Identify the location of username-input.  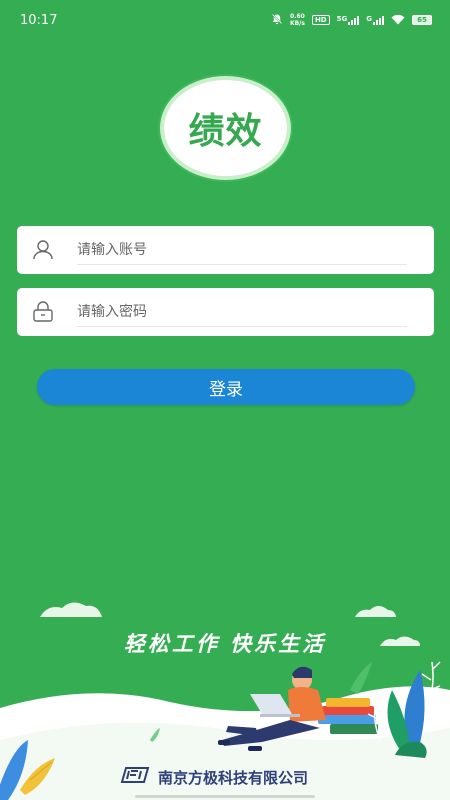
(242, 250).